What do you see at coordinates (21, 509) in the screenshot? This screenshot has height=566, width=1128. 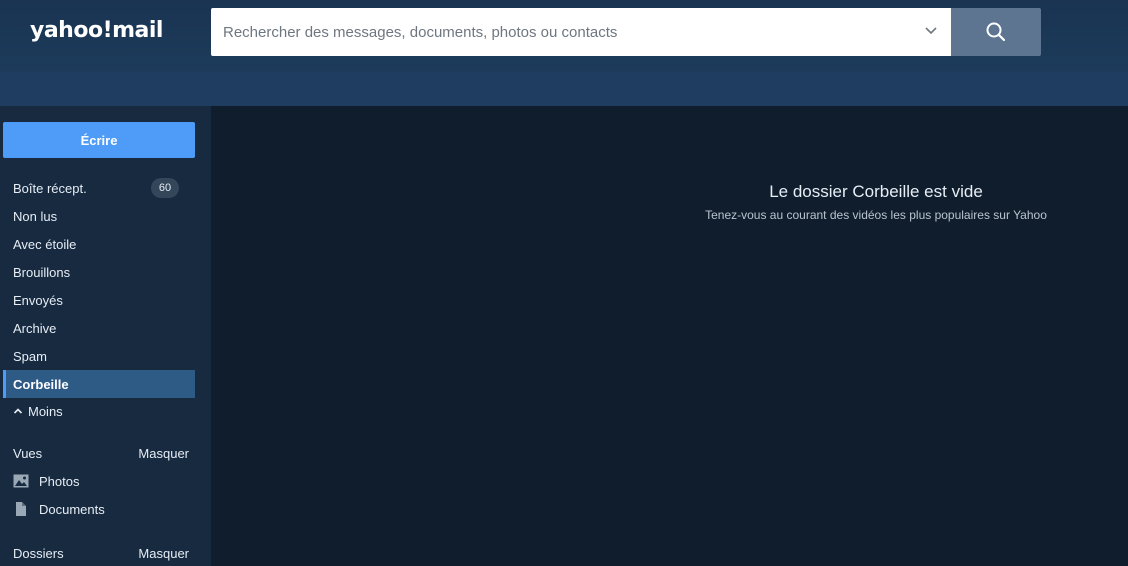 I see `document-icon` at bounding box center [21, 509].